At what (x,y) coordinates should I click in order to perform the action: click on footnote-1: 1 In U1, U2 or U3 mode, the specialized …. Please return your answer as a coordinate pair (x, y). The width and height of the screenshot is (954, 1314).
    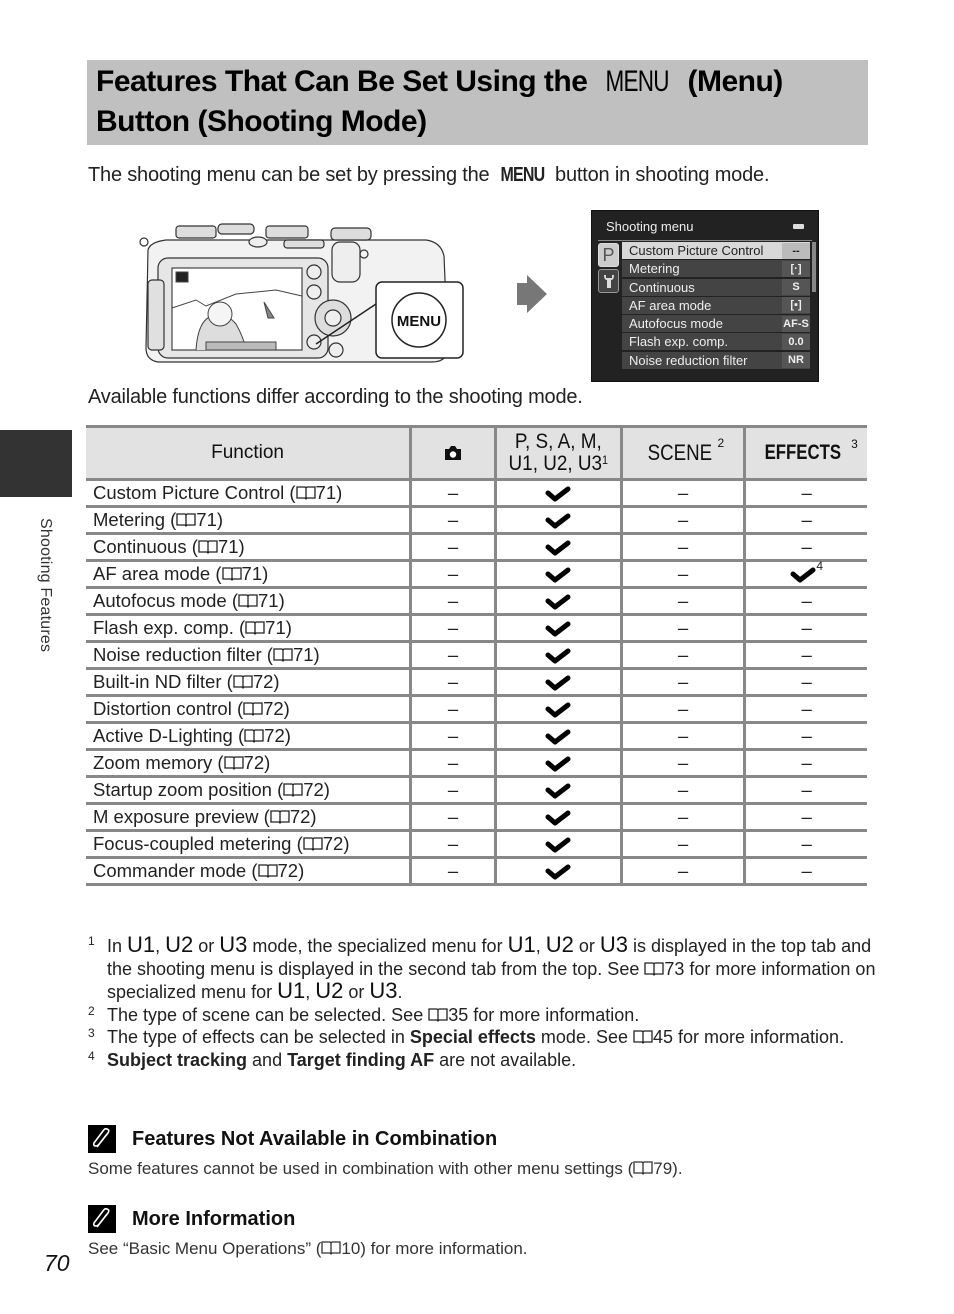
    Looking at the image, I should click on (482, 967).